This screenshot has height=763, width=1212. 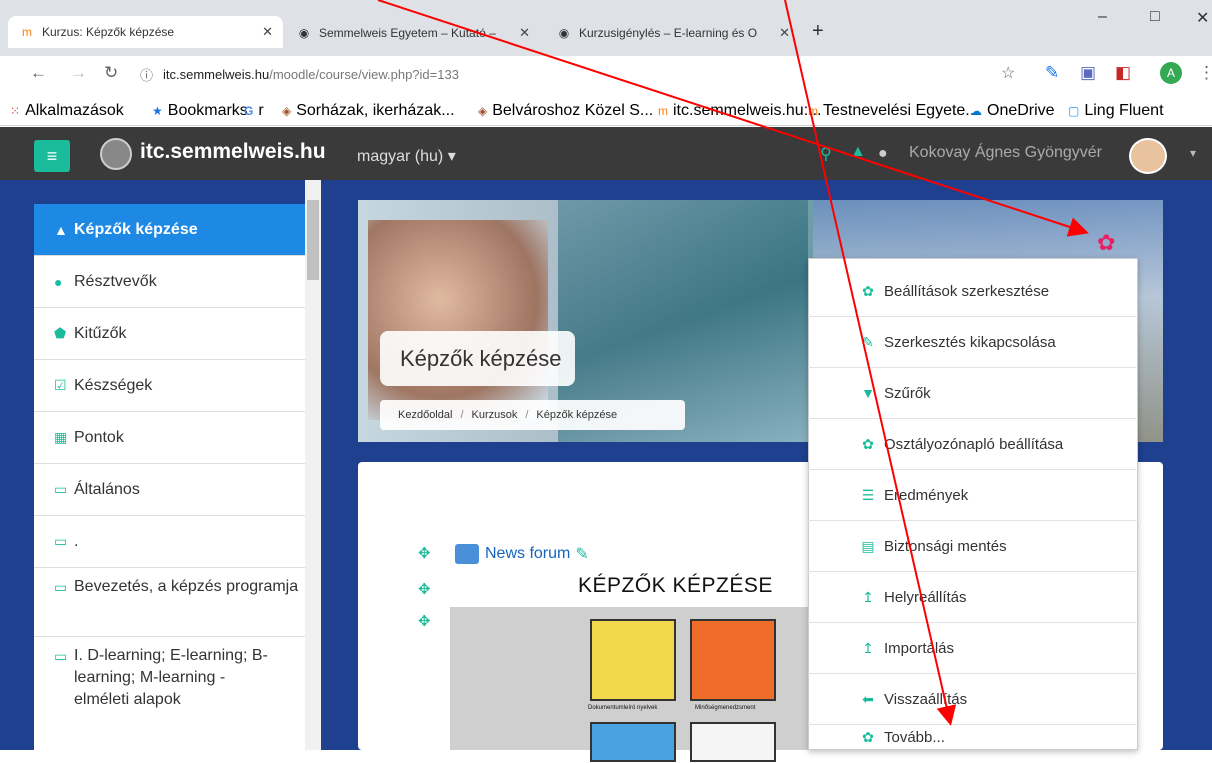 I want to click on sidebar-item-label: Pontok, so click(x=99, y=437).